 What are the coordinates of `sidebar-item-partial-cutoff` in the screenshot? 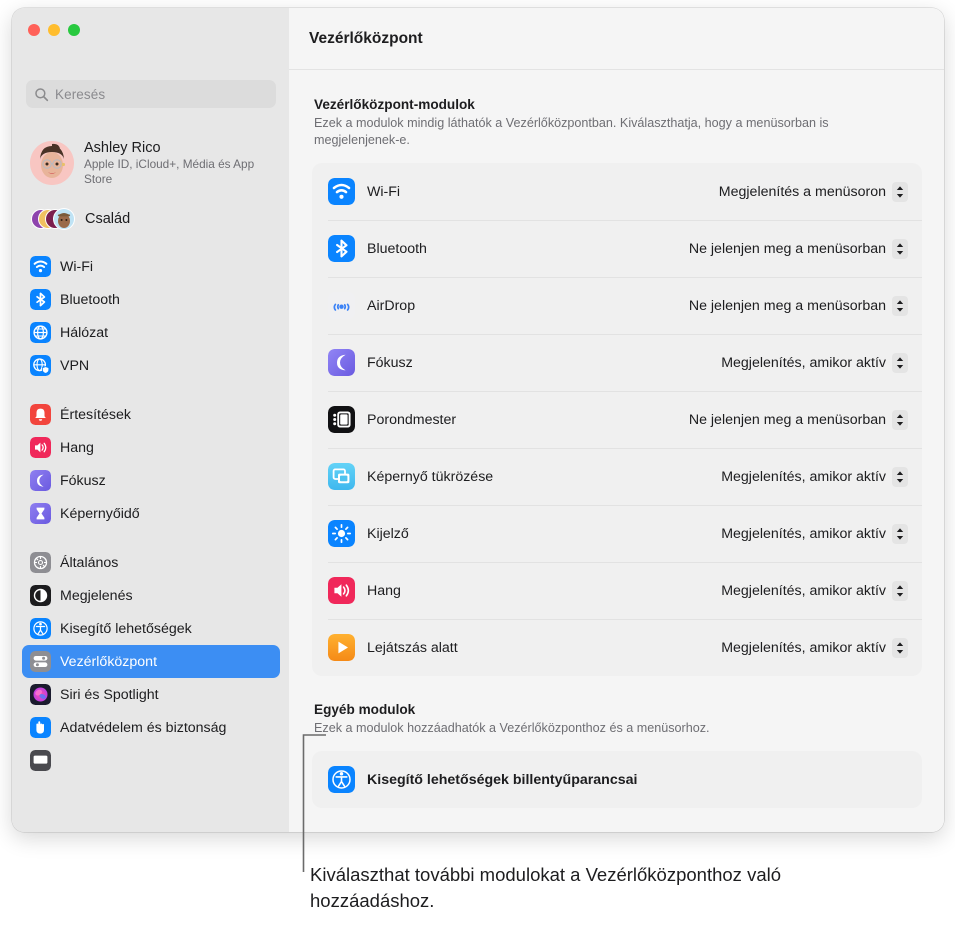 It's located at (151, 760).